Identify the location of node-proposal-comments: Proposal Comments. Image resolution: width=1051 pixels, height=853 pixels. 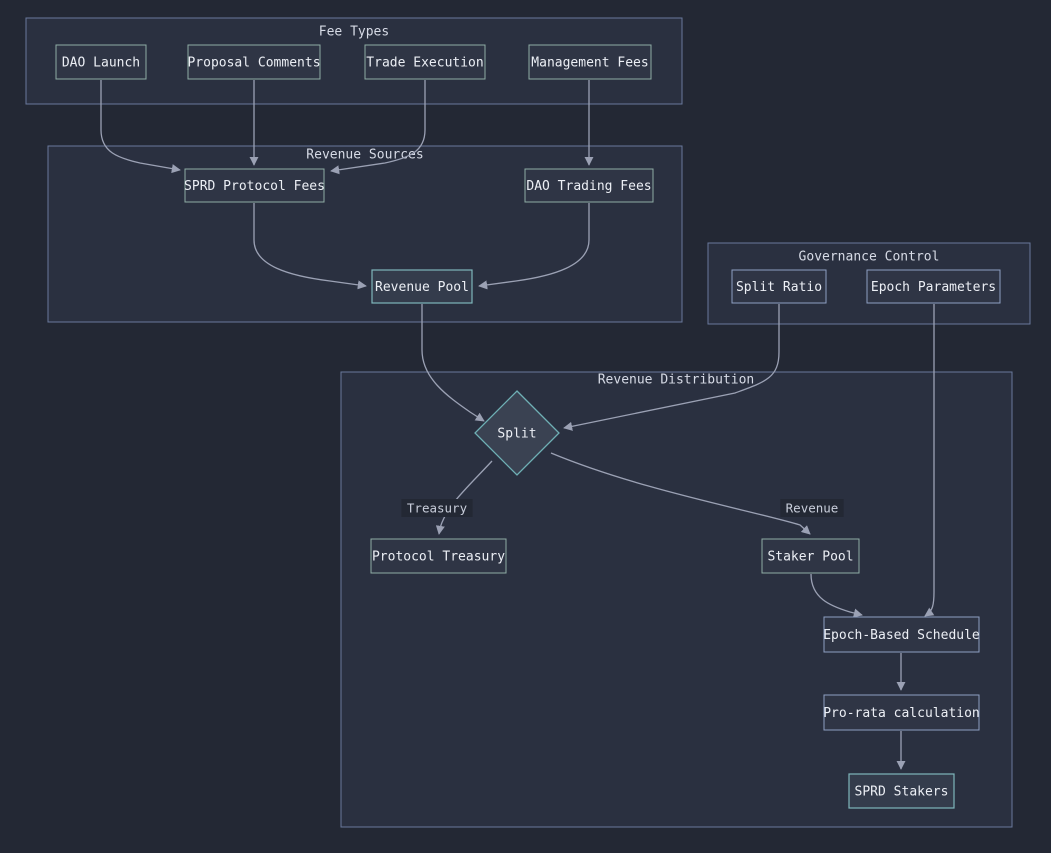
(254, 62).